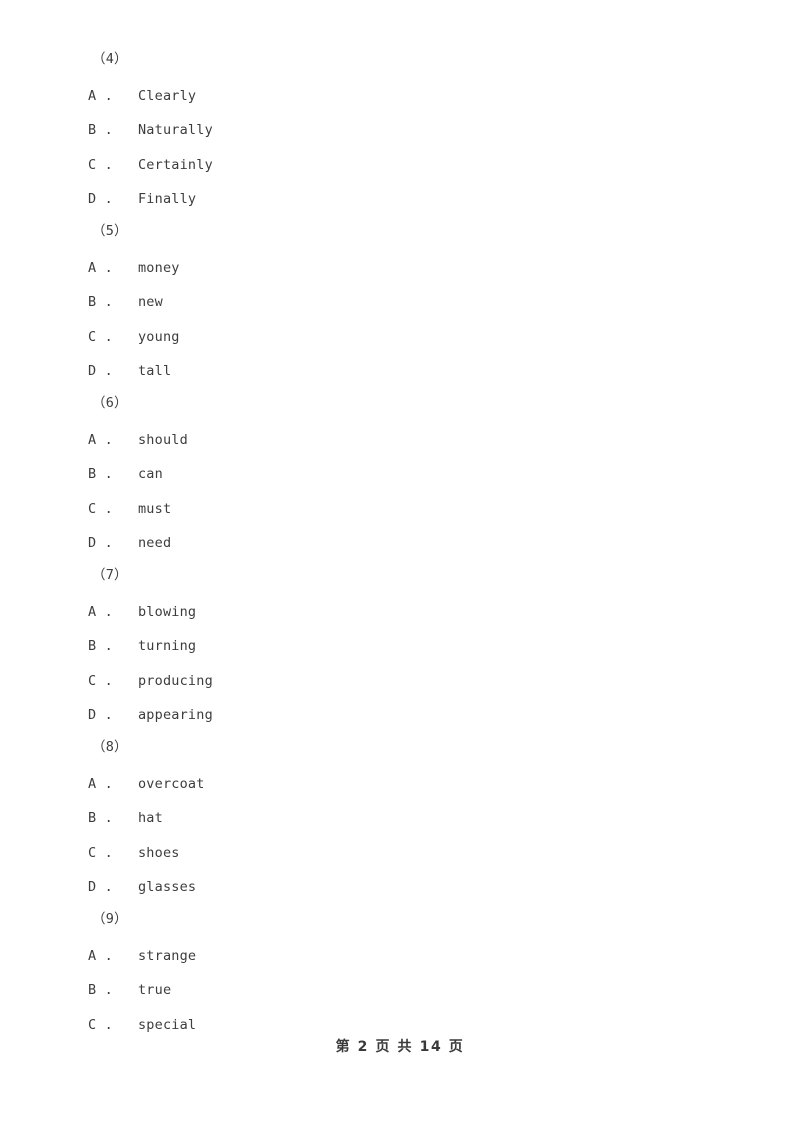  What do you see at coordinates (134, 268) in the screenshot?
I see `option-row: A . money` at bounding box center [134, 268].